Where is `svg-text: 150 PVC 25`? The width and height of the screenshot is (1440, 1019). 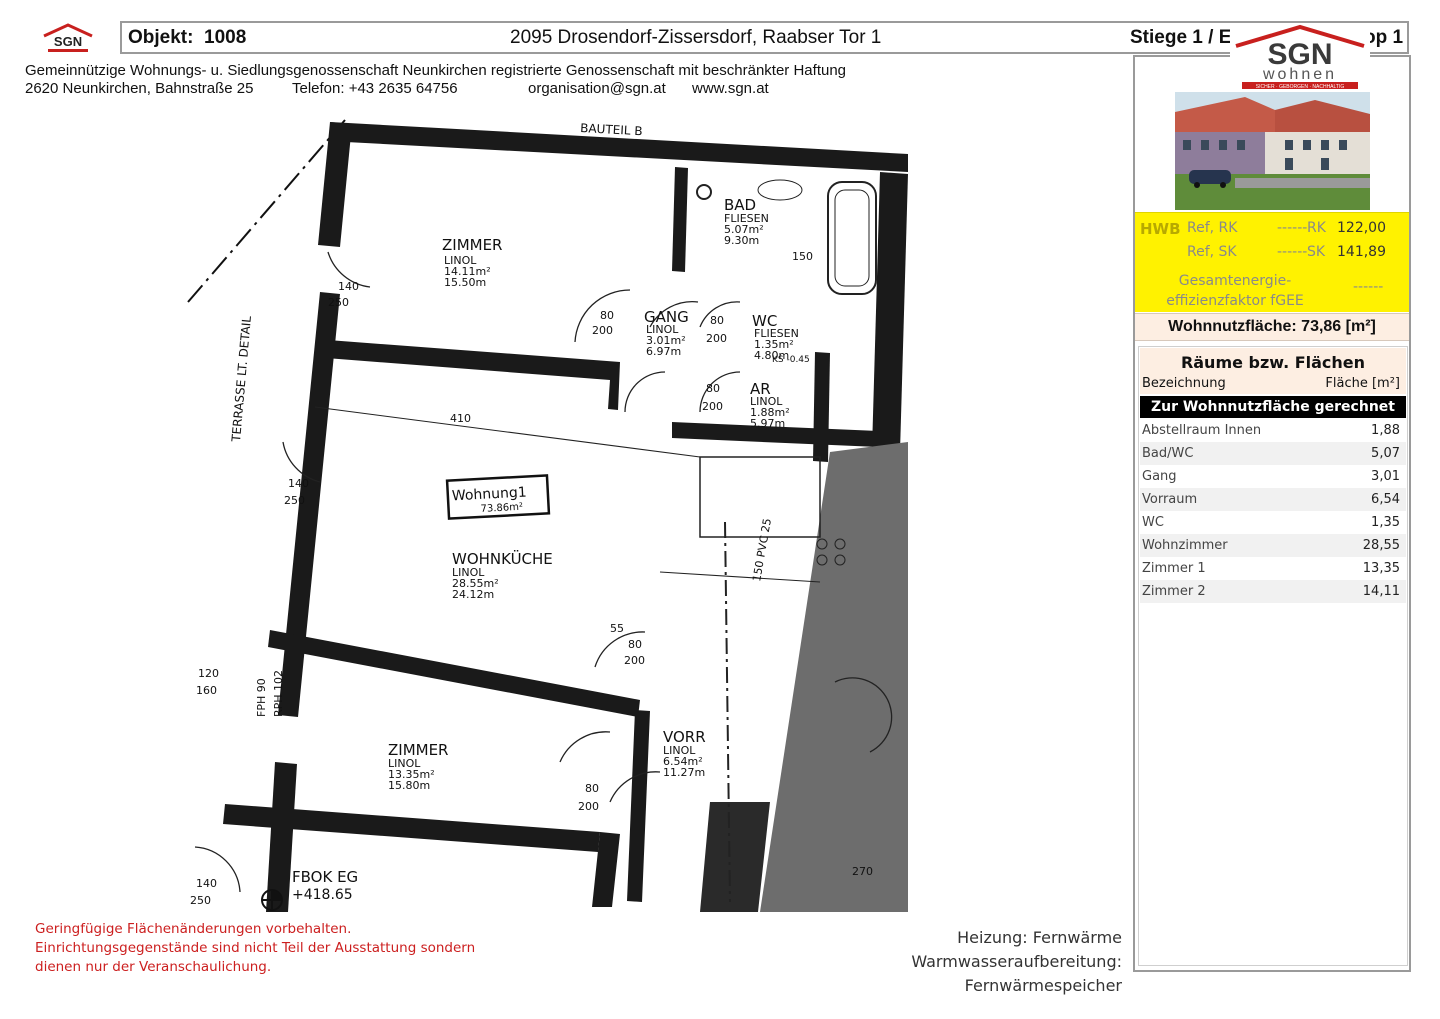 svg-text: 150 PVC 25 is located at coordinates (762, 549).